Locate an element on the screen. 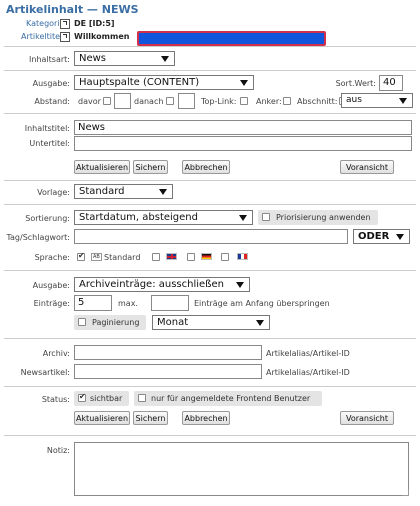  newsartikel-label: Newsartikel: is located at coordinates (45, 372).